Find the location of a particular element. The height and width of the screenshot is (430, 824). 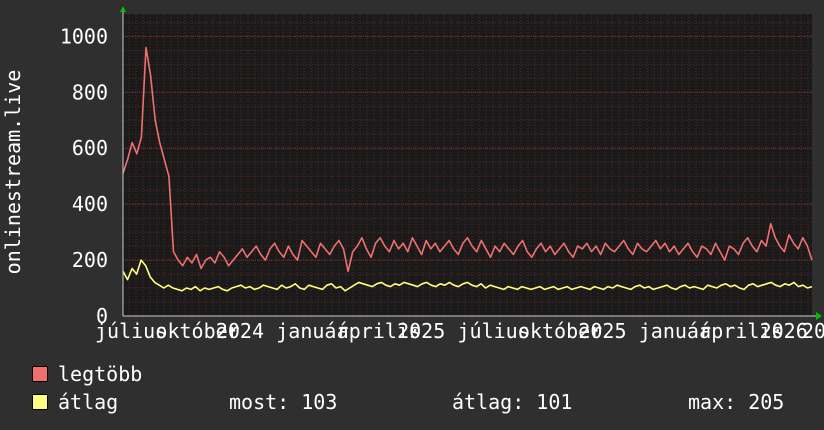

y-axis-arrow is located at coordinates (123, 9).